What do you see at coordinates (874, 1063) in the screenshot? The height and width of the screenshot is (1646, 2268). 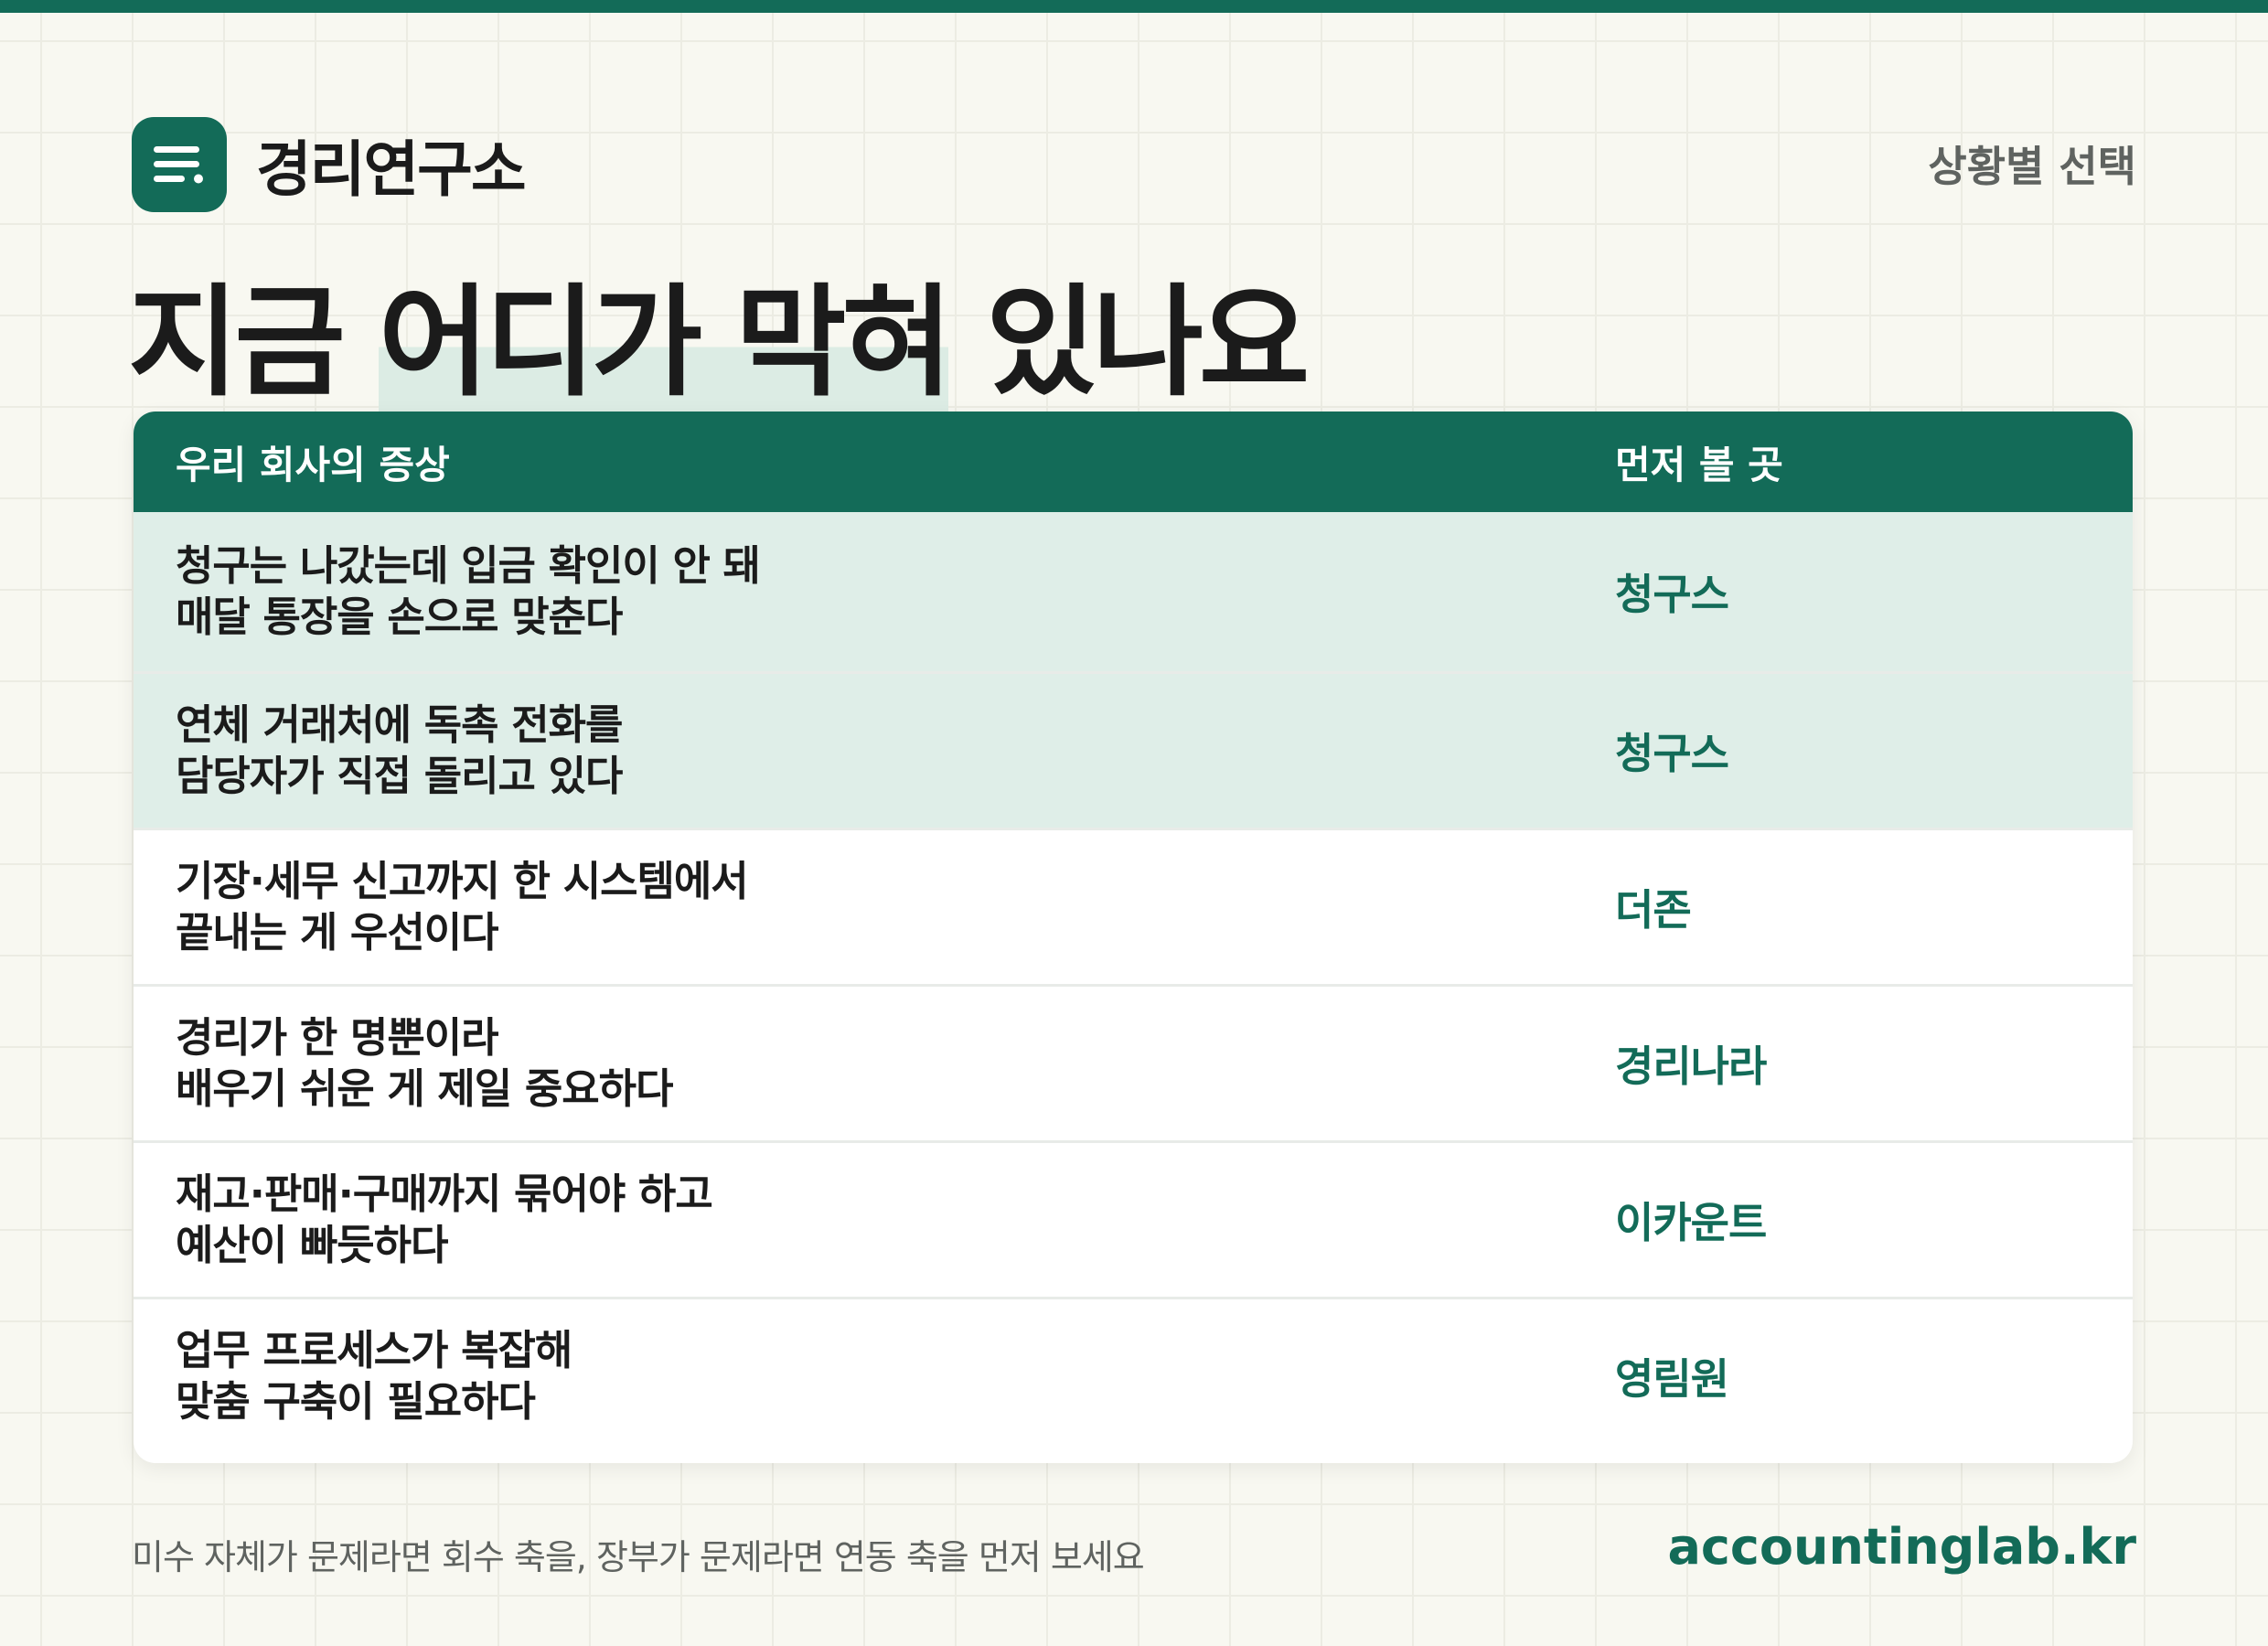 I see `symptom-cell: 경리가 한 명뿐이라 배우기 쉬운 게 제일 중요하다` at bounding box center [874, 1063].